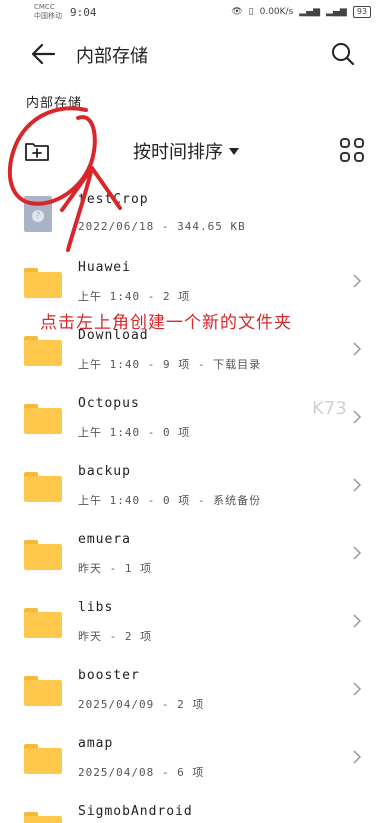  I want to click on search-button, so click(343, 54).